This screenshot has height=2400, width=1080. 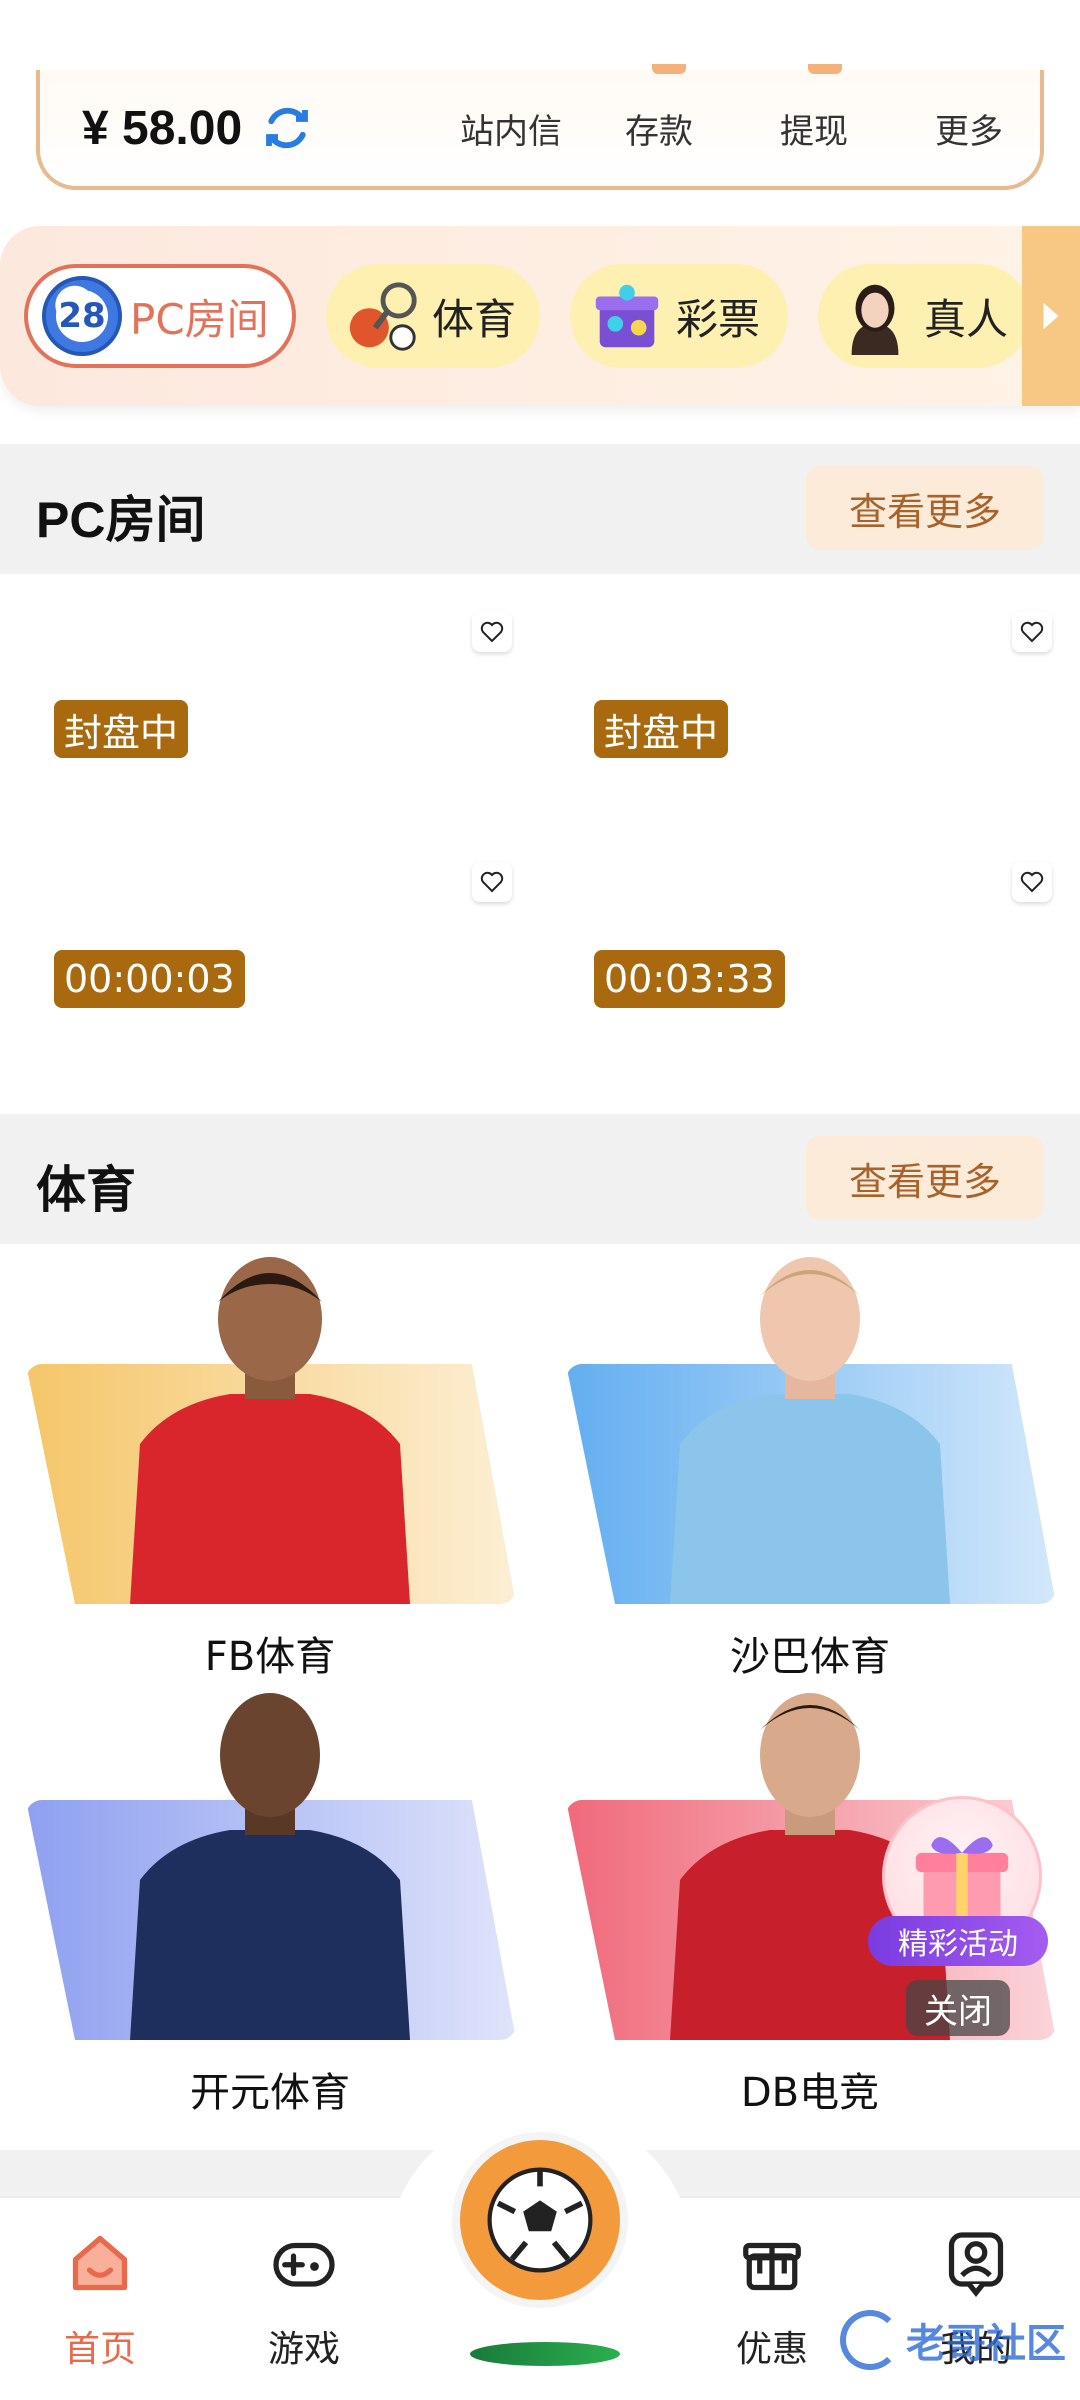 I want to click on category-tab-lottery: 彩票, so click(x=679, y=316).